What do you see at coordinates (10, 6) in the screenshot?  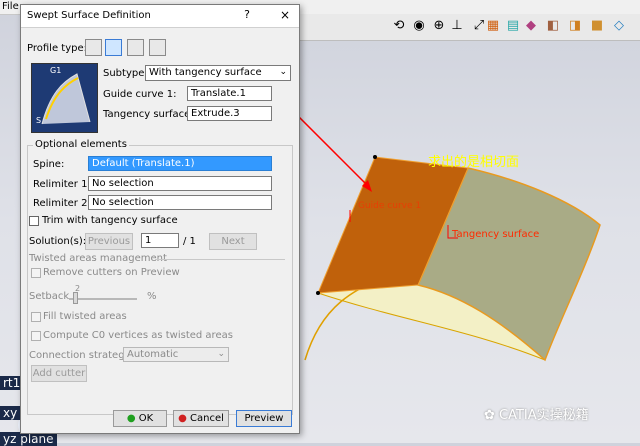 I see `menu-file: File` at bounding box center [10, 6].